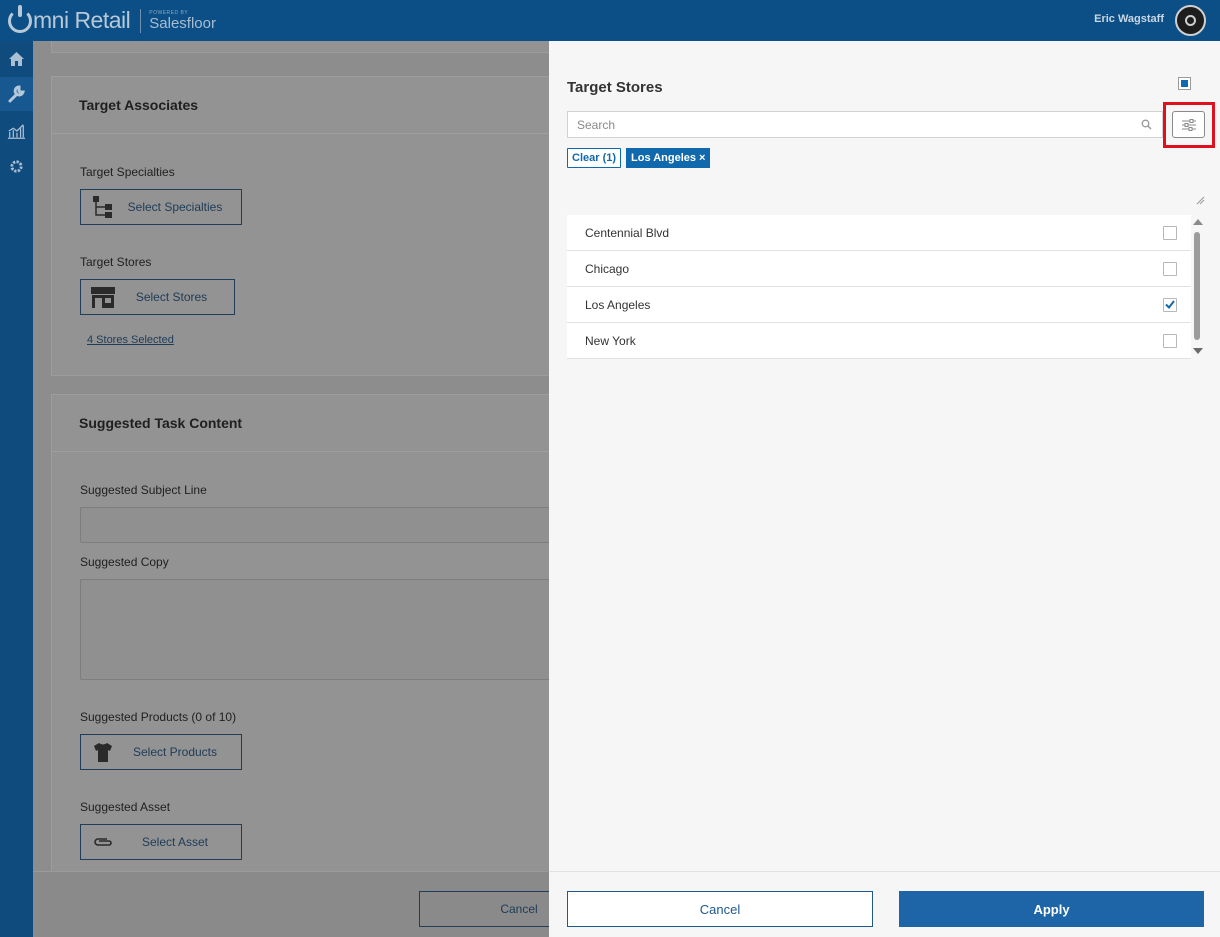  I want to click on powered-by-brand: Salesfloor, so click(182, 23).